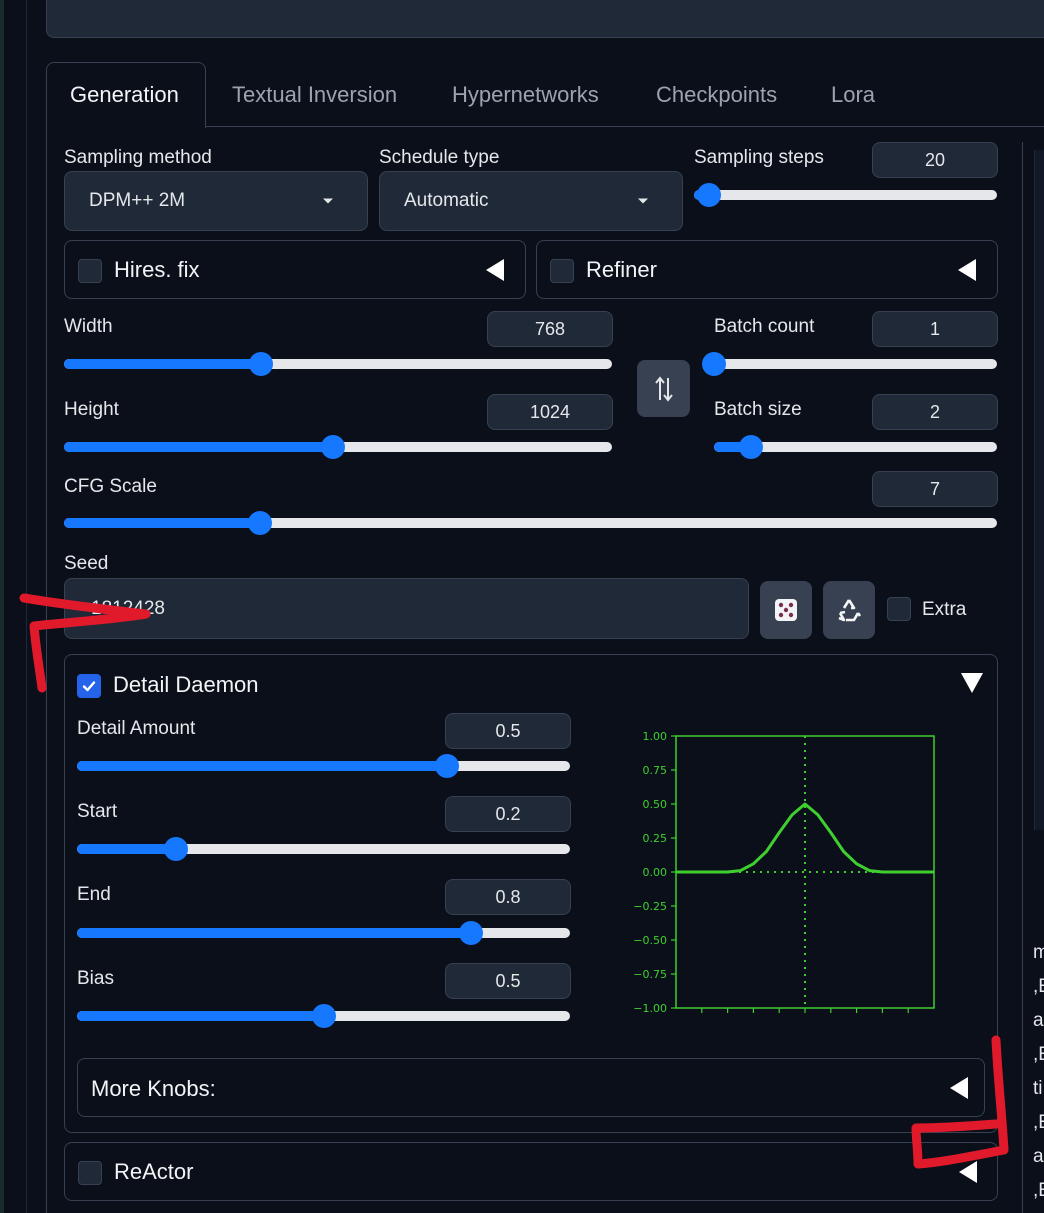 This screenshot has width=1044, height=1213. I want to click on expand-arrow-icon, so click(972, 683).